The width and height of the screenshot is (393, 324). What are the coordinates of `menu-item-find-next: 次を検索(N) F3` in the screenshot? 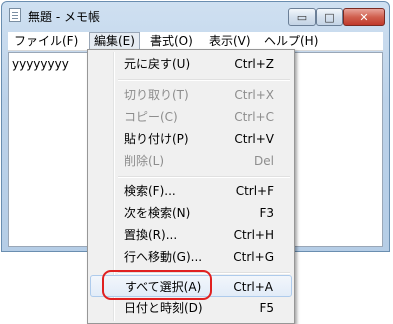 It's located at (191, 213).